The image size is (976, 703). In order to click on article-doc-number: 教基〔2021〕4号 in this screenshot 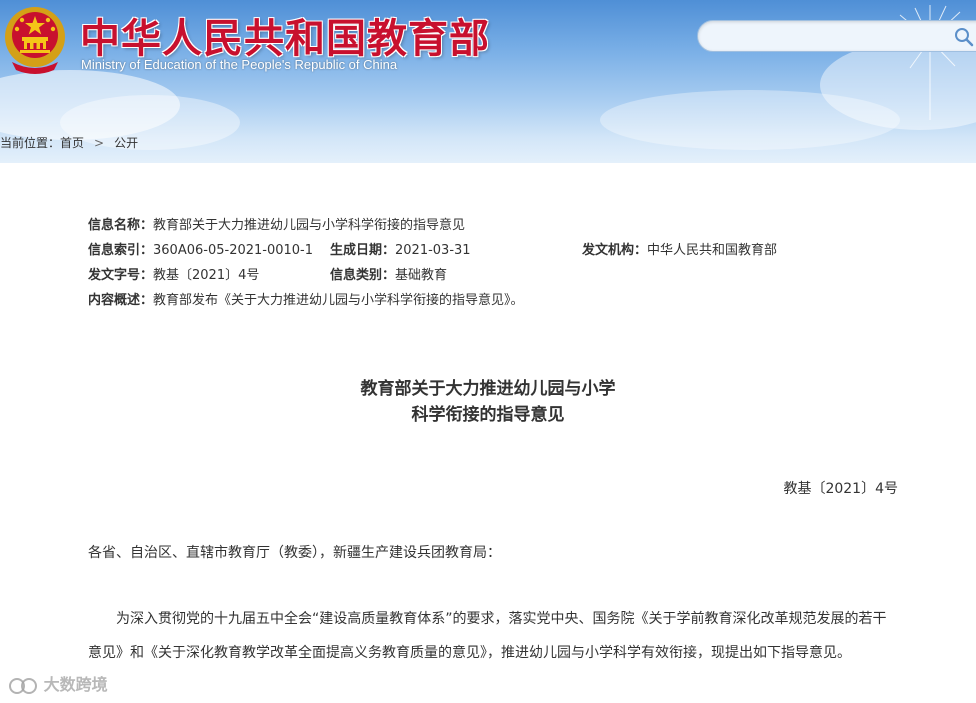, I will do `click(840, 489)`.